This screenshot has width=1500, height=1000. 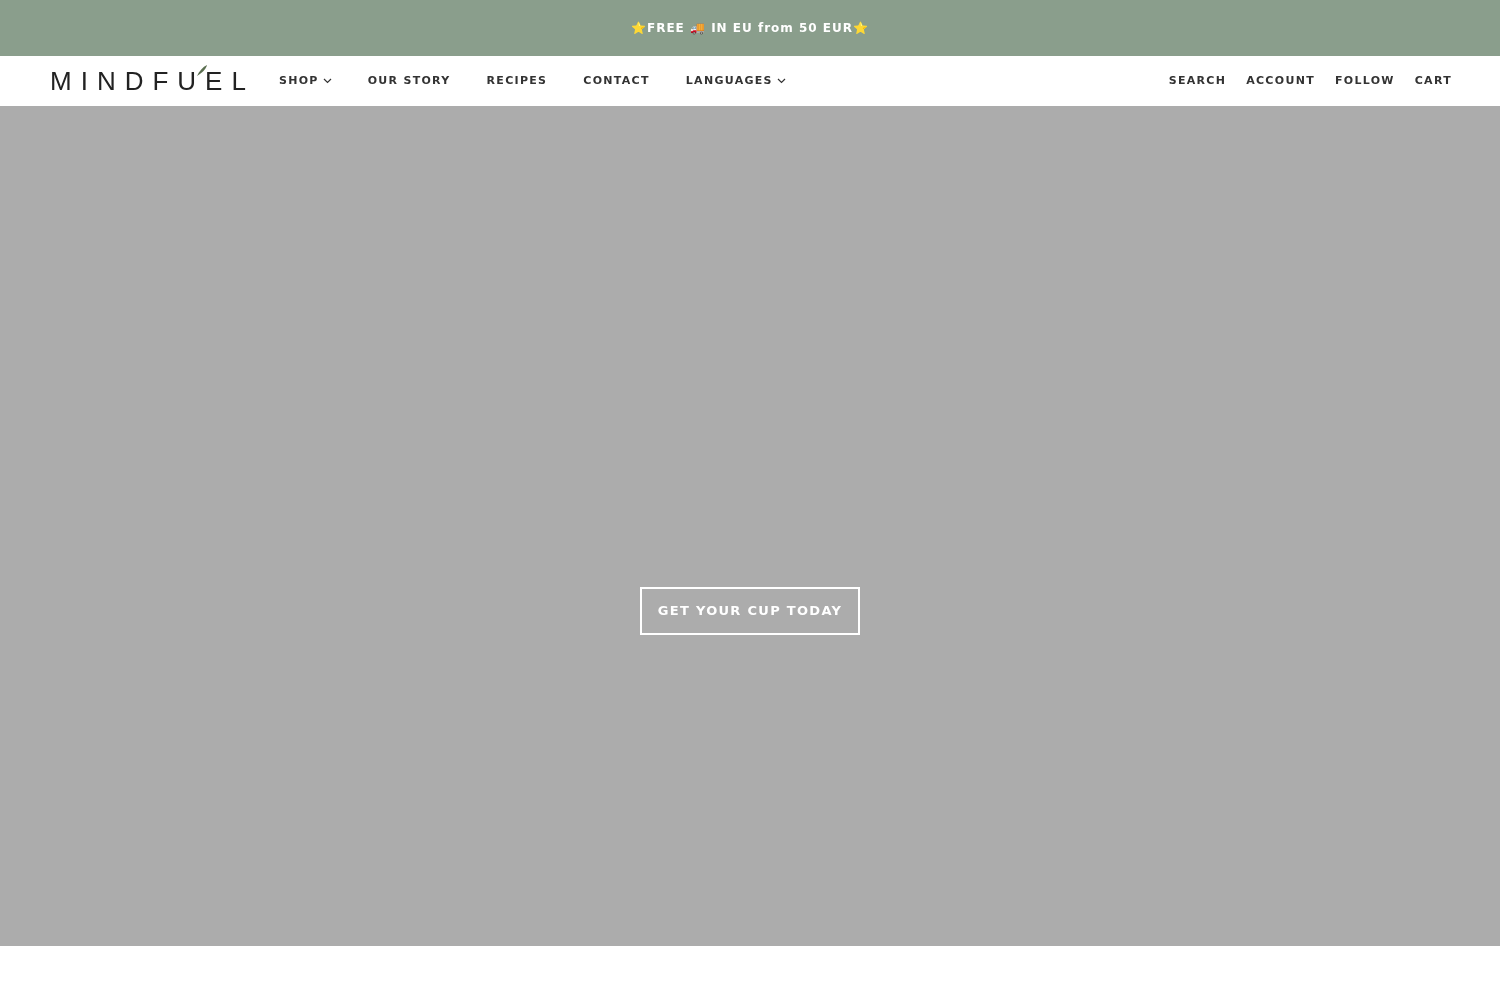 What do you see at coordinates (735, 81) in the screenshot?
I see `nav-link: LANGUAGES` at bounding box center [735, 81].